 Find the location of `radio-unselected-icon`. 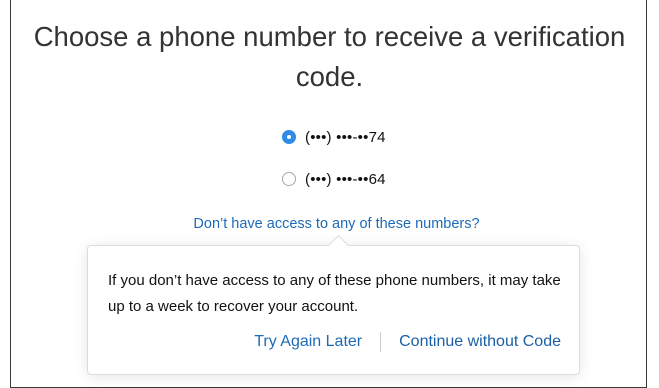

radio-unselected-icon is located at coordinates (289, 179).